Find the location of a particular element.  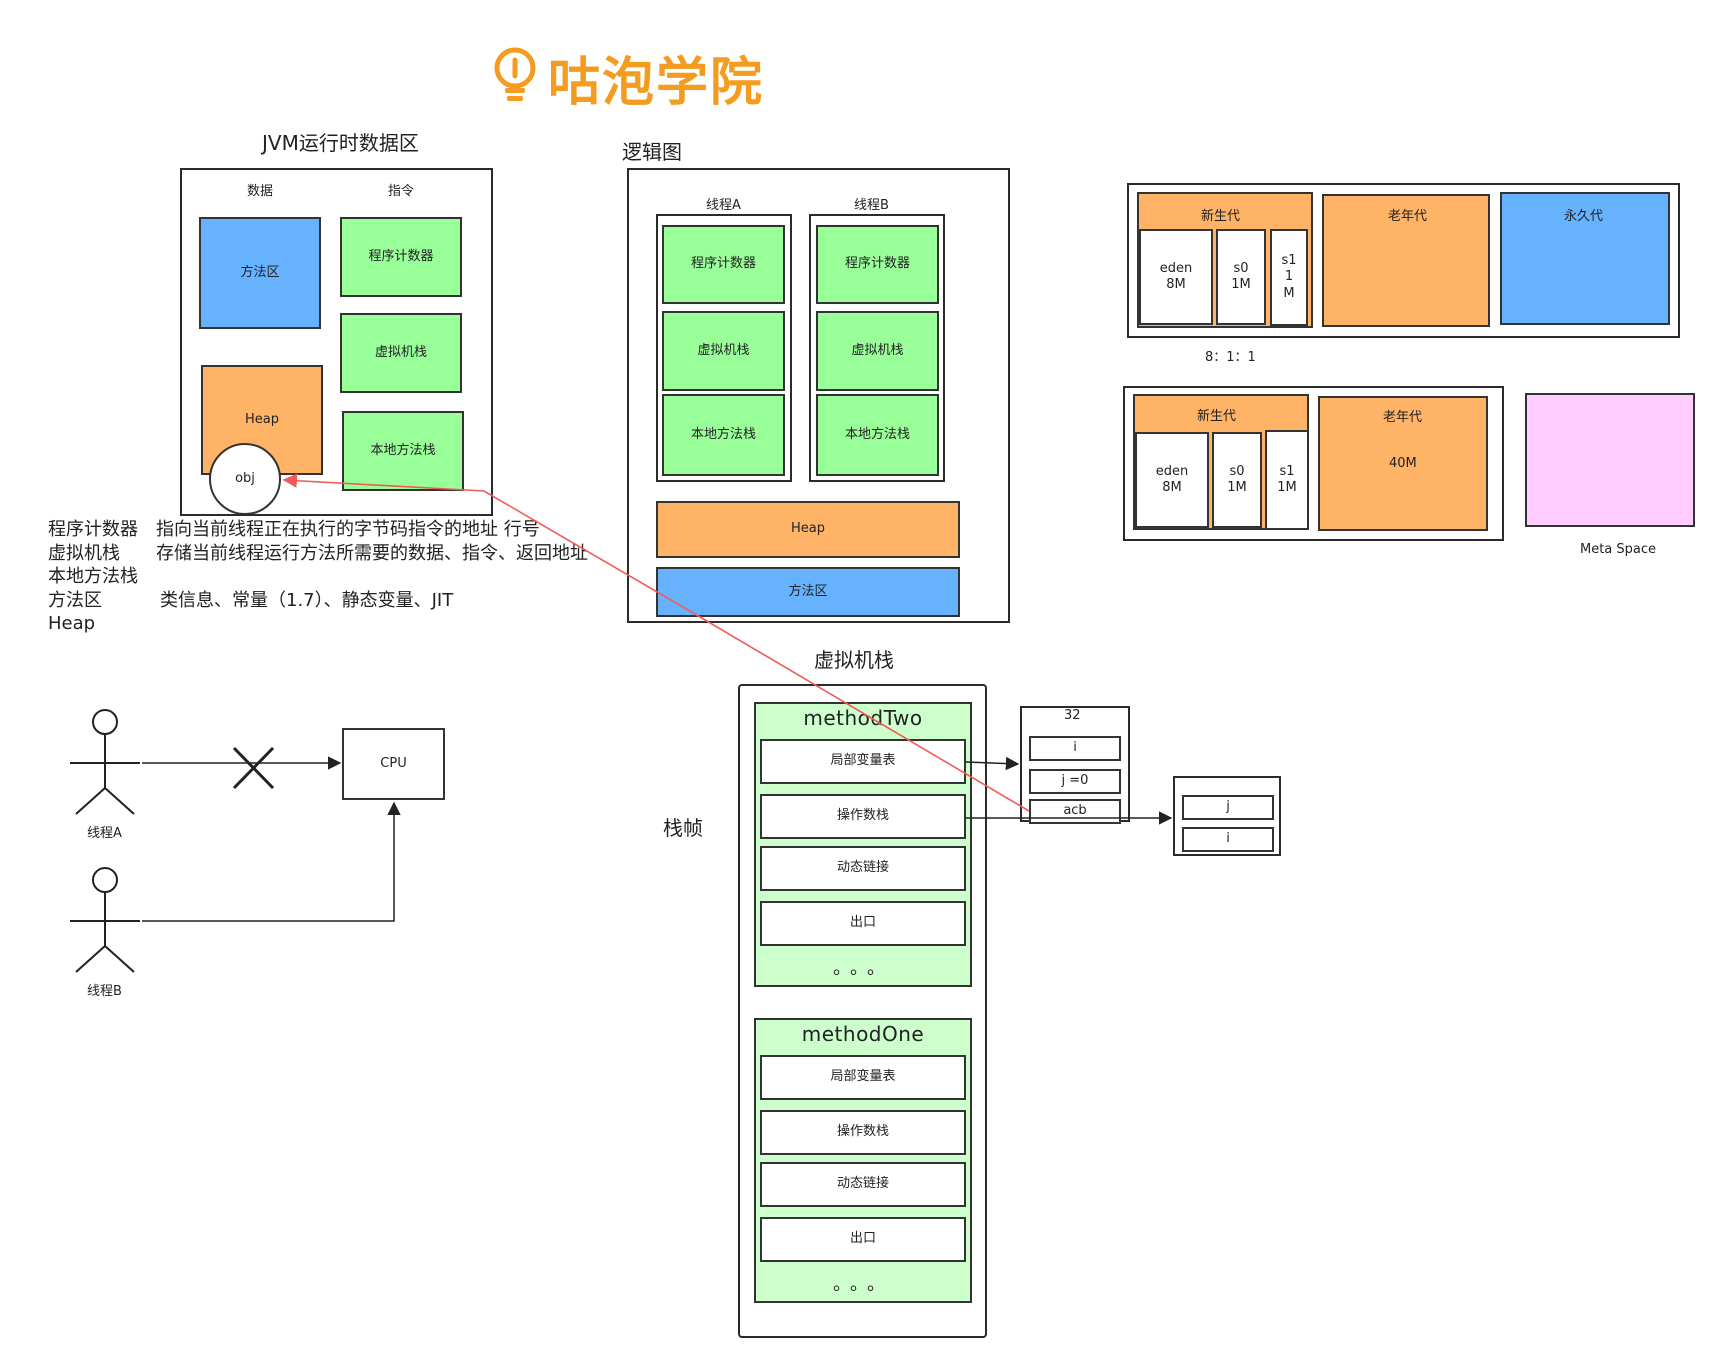

method-one-dynamic-link: 动态链接 is located at coordinates (863, 1184).